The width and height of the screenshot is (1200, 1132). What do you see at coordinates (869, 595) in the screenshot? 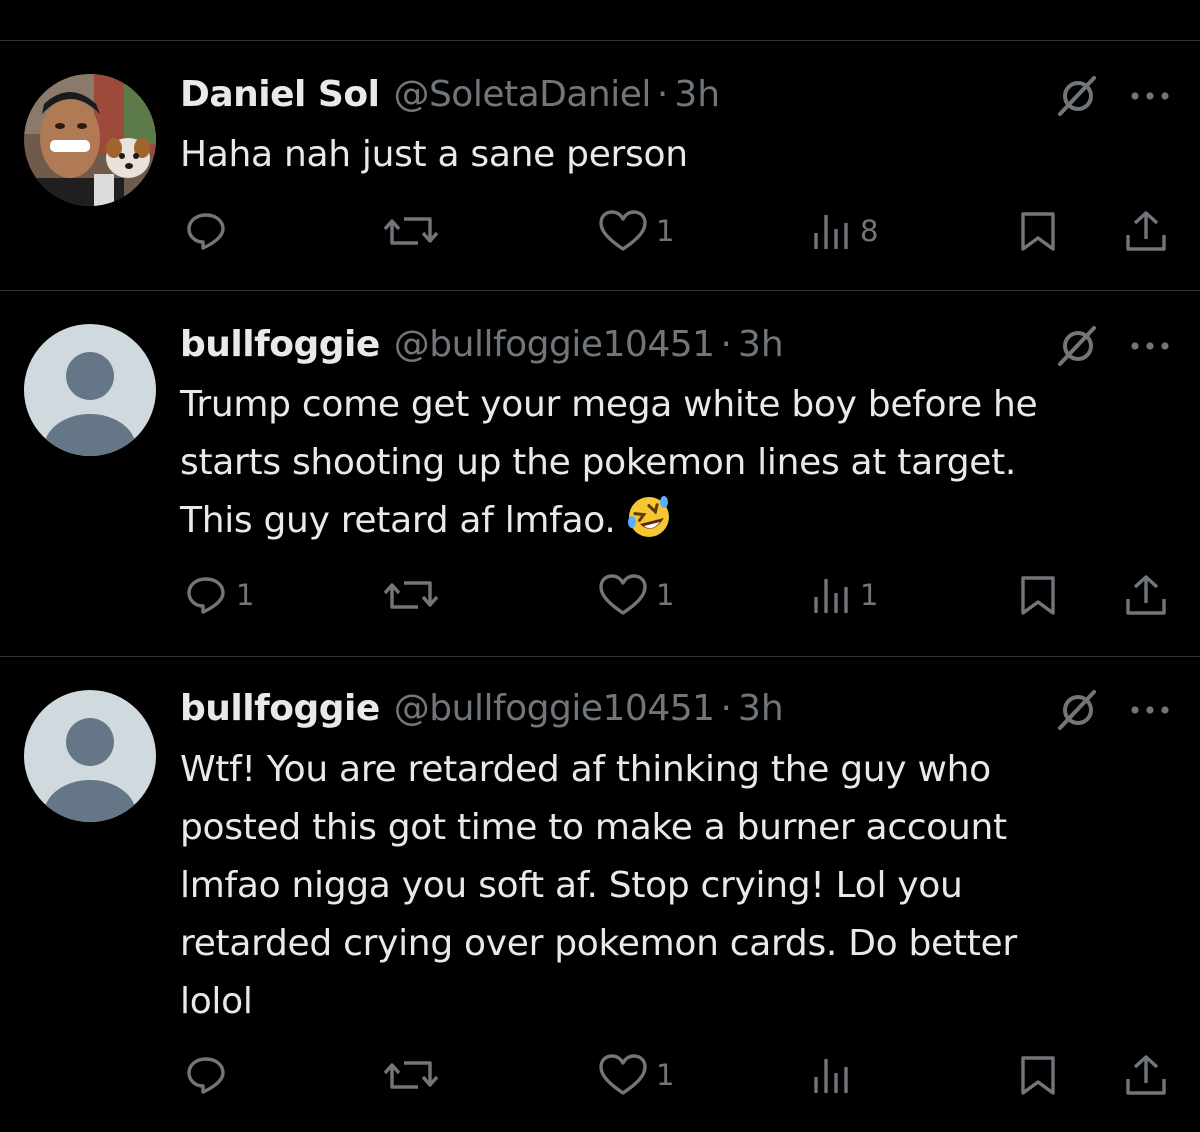
I see `view-count: 1` at bounding box center [869, 595].